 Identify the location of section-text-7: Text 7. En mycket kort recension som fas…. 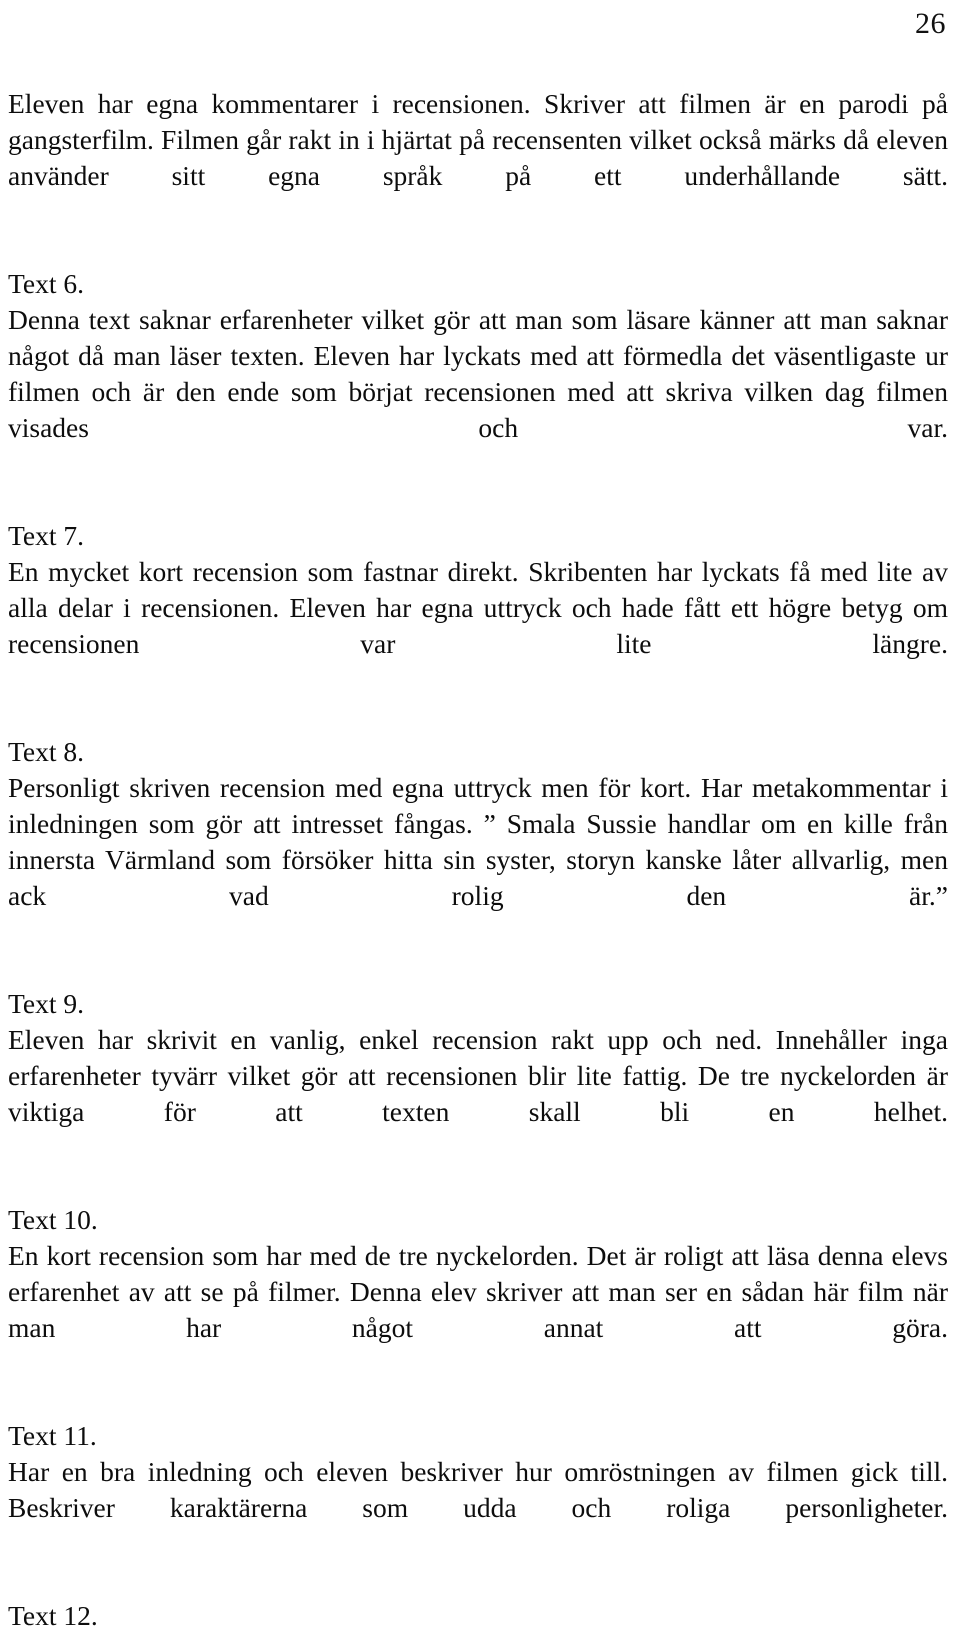
(478, 608).